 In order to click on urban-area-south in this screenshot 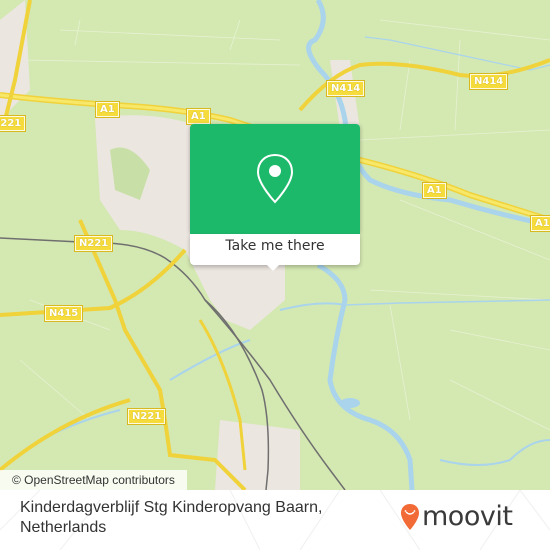, I will do `click(257, 455)`.